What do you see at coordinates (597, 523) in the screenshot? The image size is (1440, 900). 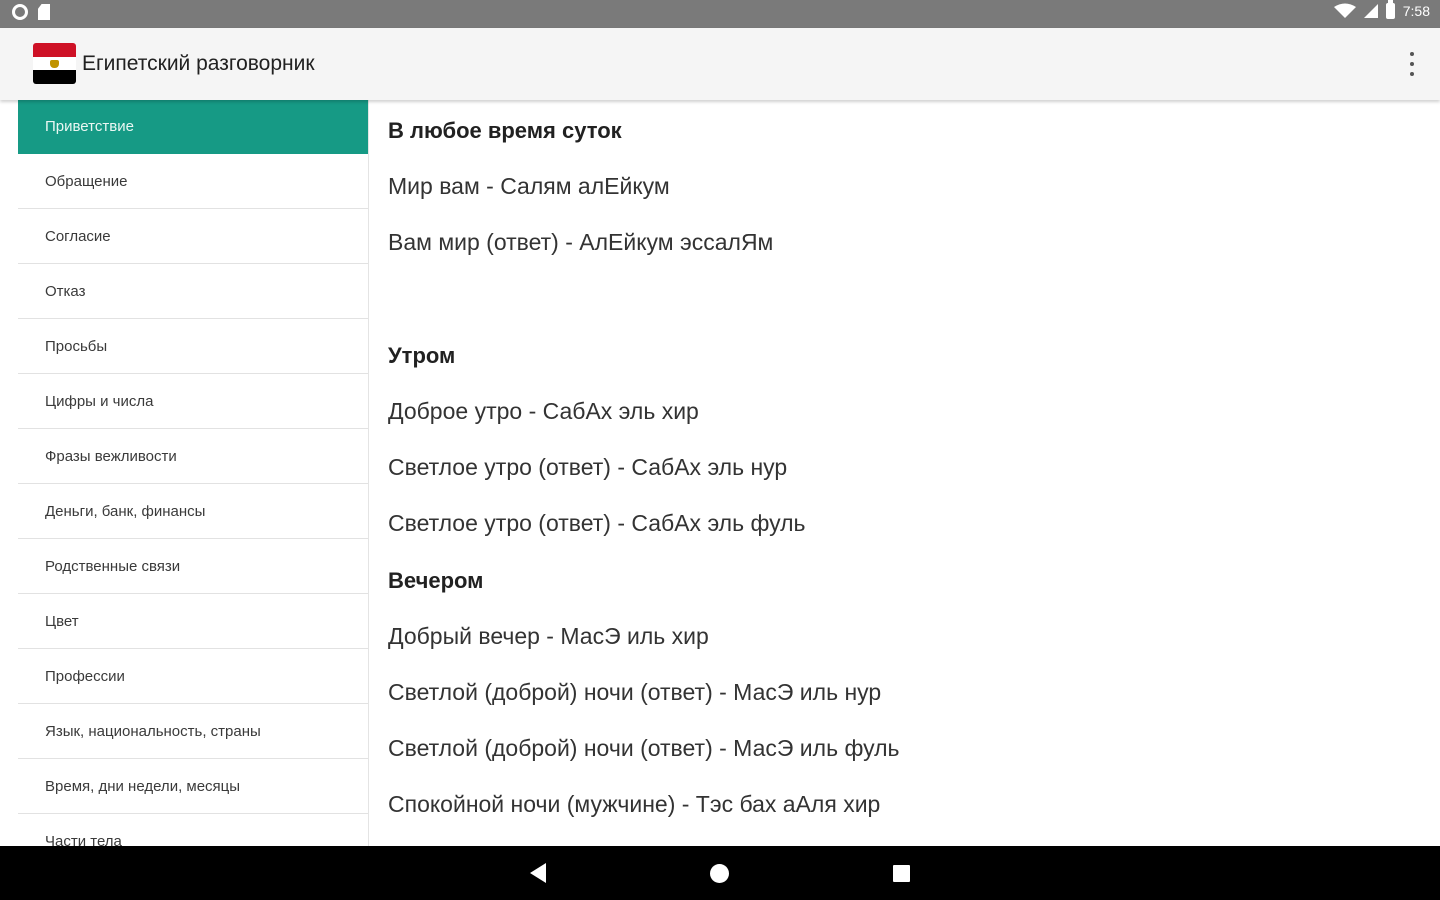 I see `phrase-item: Светлое утро (ответ) - СабАх эль фуль` at bounding box center [597, 523].